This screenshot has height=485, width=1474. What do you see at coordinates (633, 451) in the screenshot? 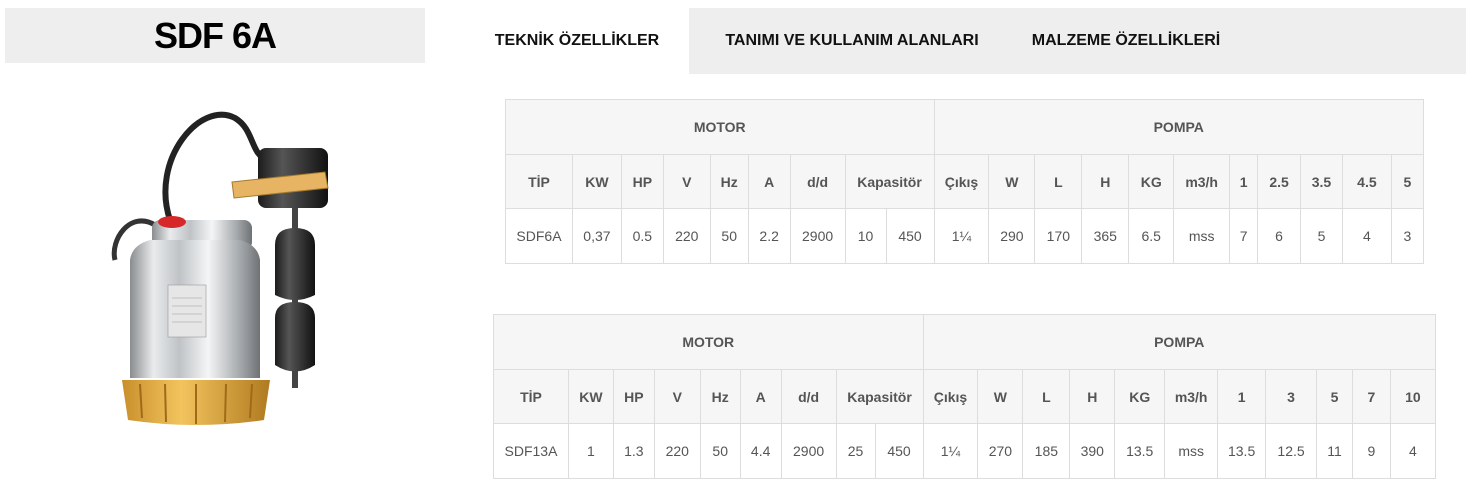
I see `table-cell: 1.3` at bounding box center [633, 451].